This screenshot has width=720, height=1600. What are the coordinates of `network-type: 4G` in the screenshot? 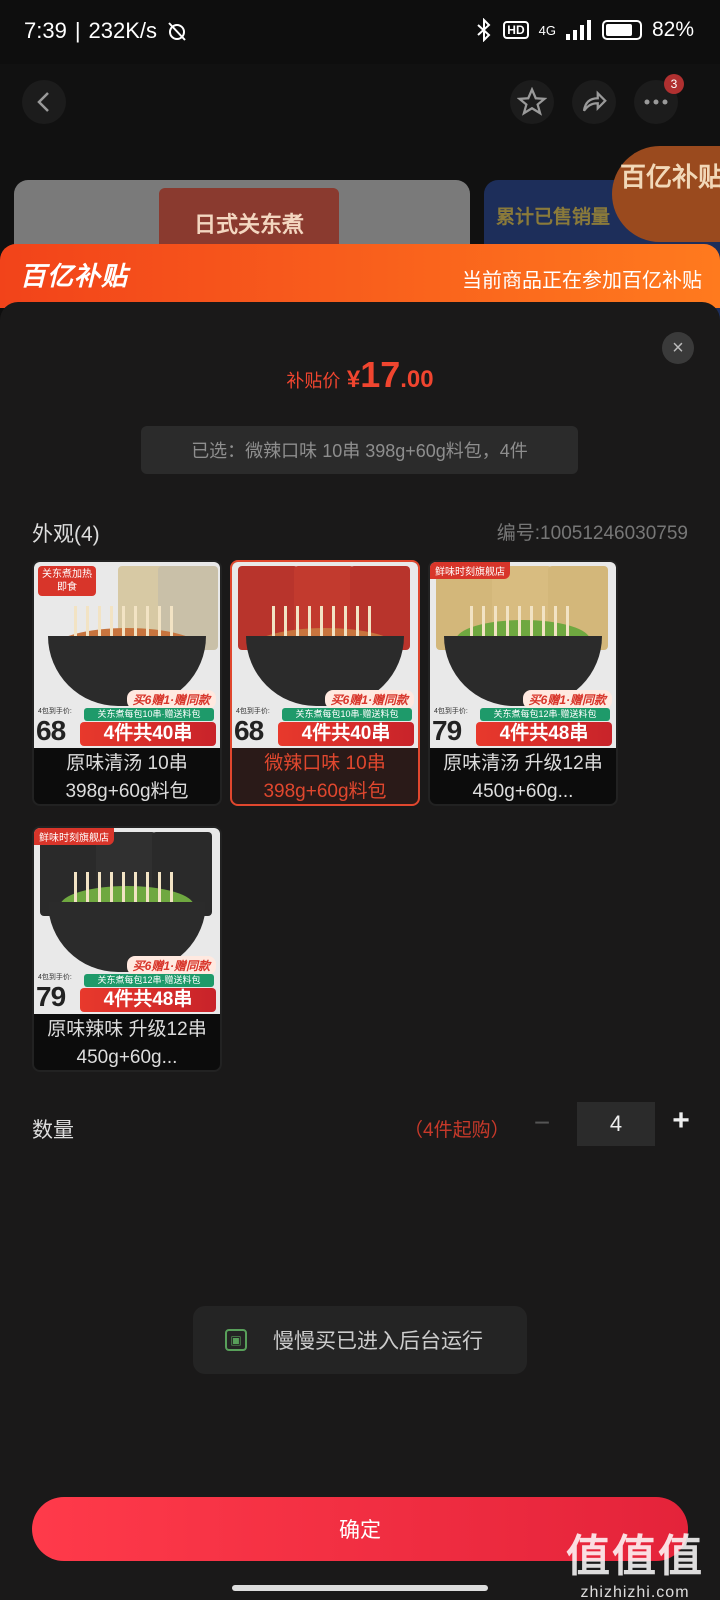 It's located at (547, 30).